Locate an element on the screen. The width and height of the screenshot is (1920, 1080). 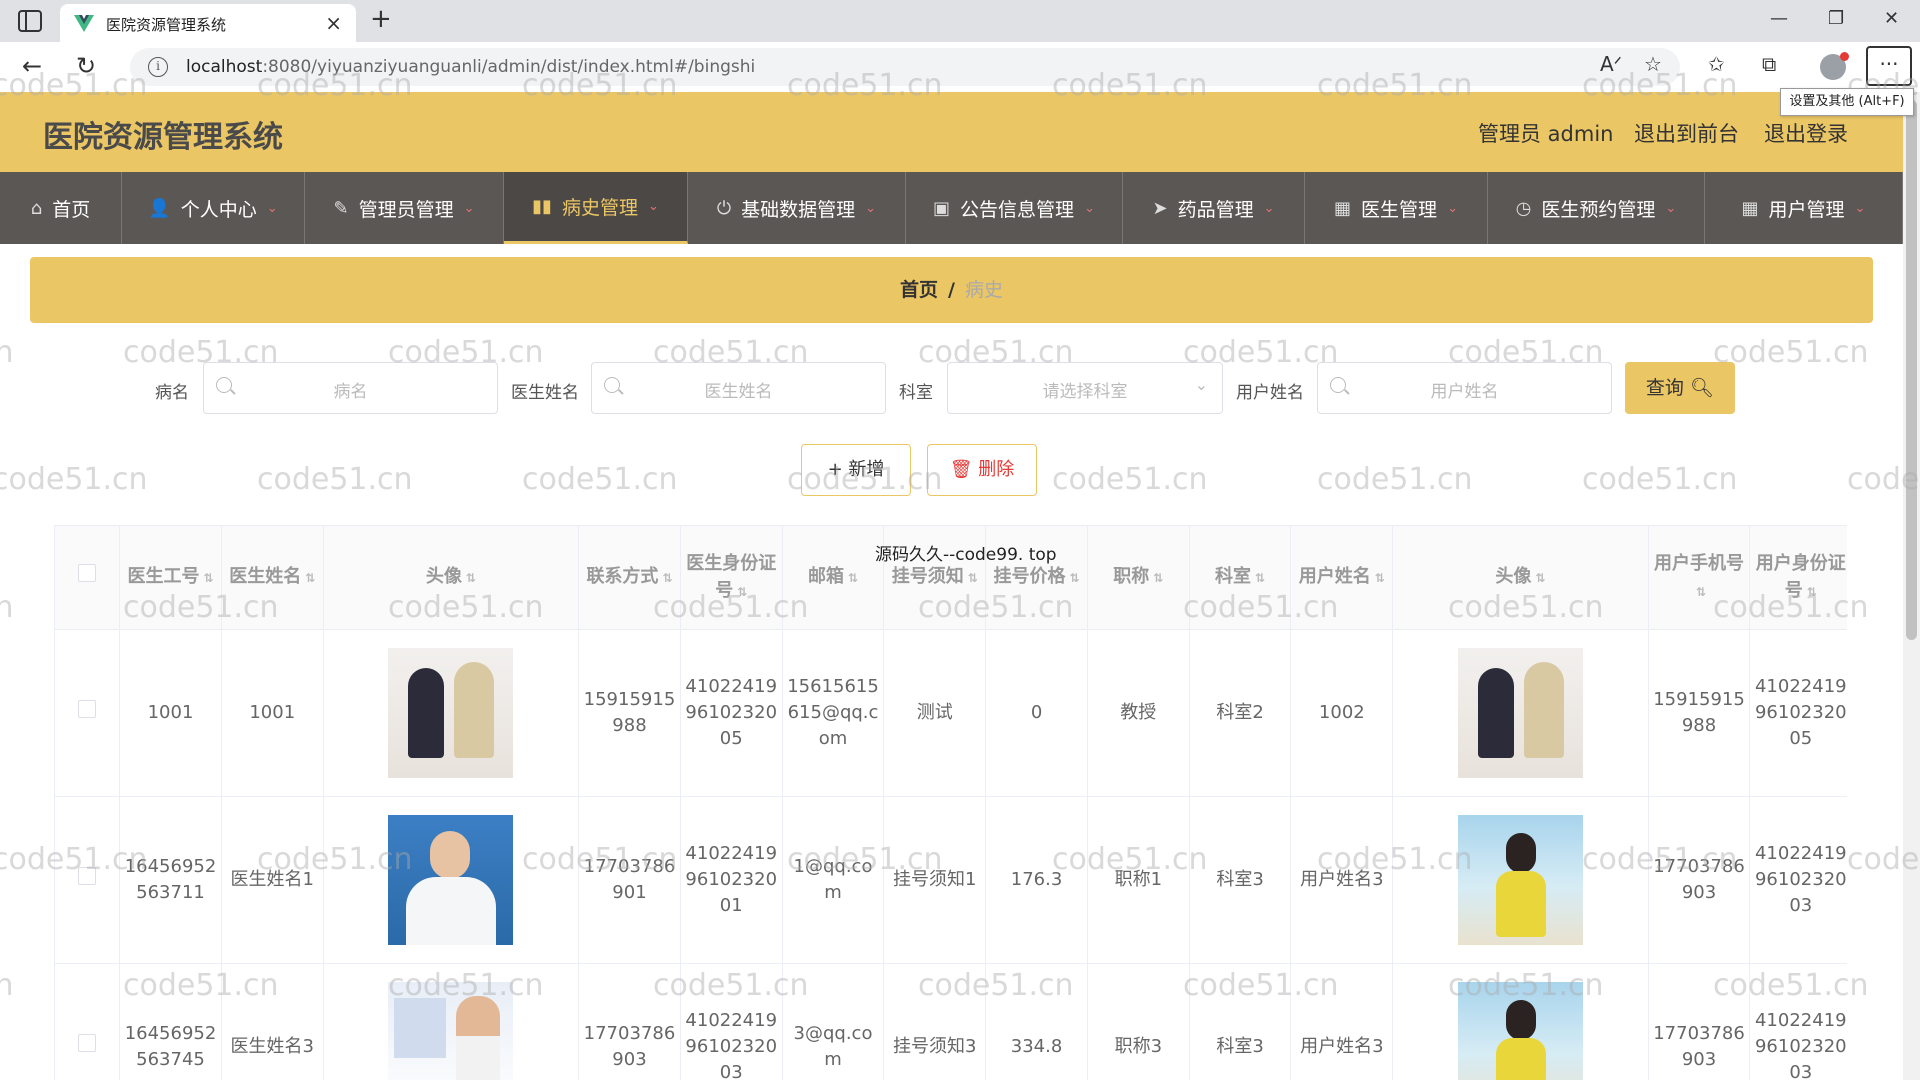
table-cell: 16456952563745 is located at coordinates (170, 1021).